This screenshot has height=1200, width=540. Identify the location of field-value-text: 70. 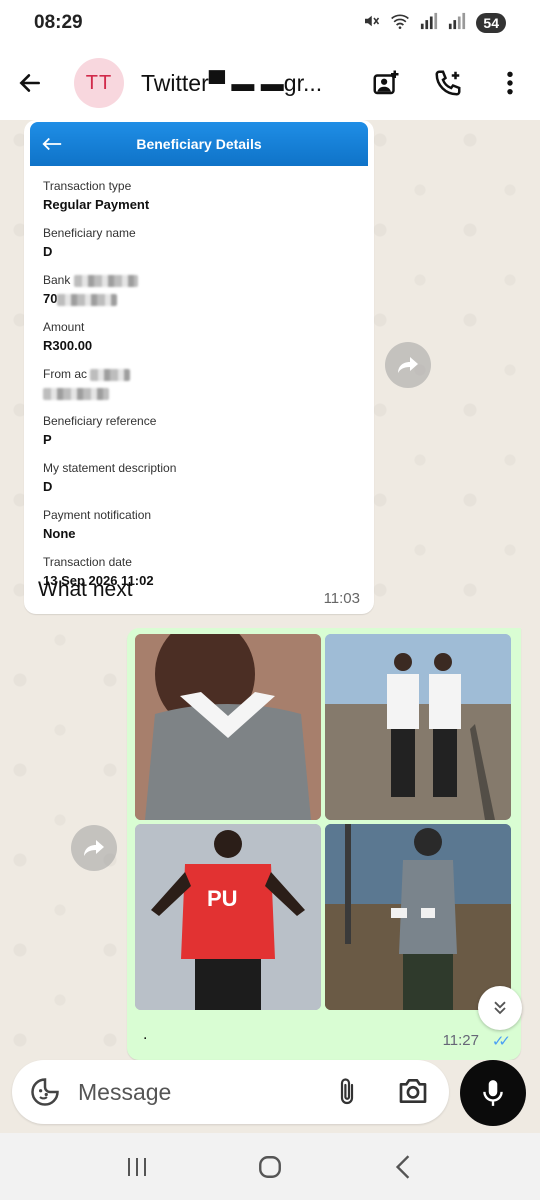
(50, 298).